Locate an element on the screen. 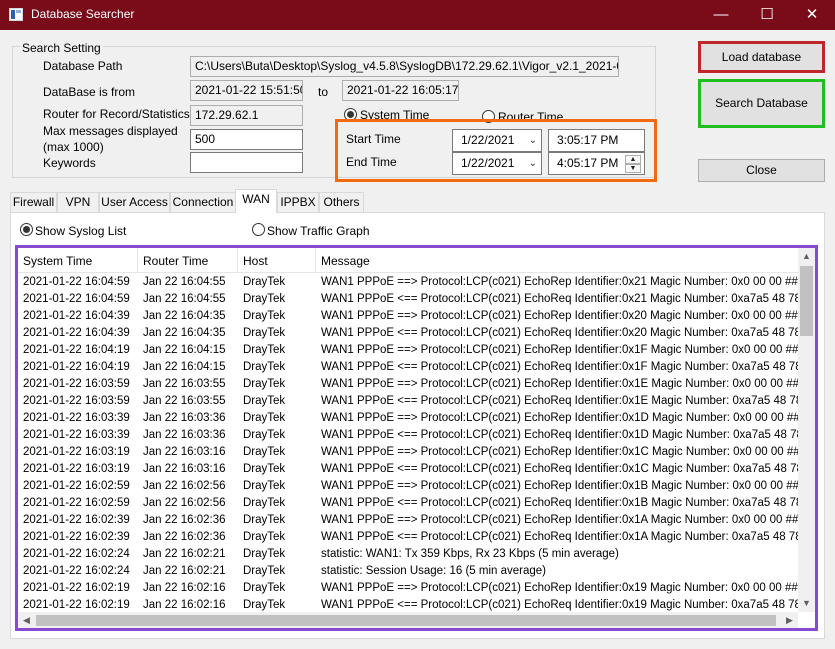 Image resolution: width=835 pixels, height=649 pixels. row-router-time: Jan 22 16:04:15 is located at coordinates (184, 367).